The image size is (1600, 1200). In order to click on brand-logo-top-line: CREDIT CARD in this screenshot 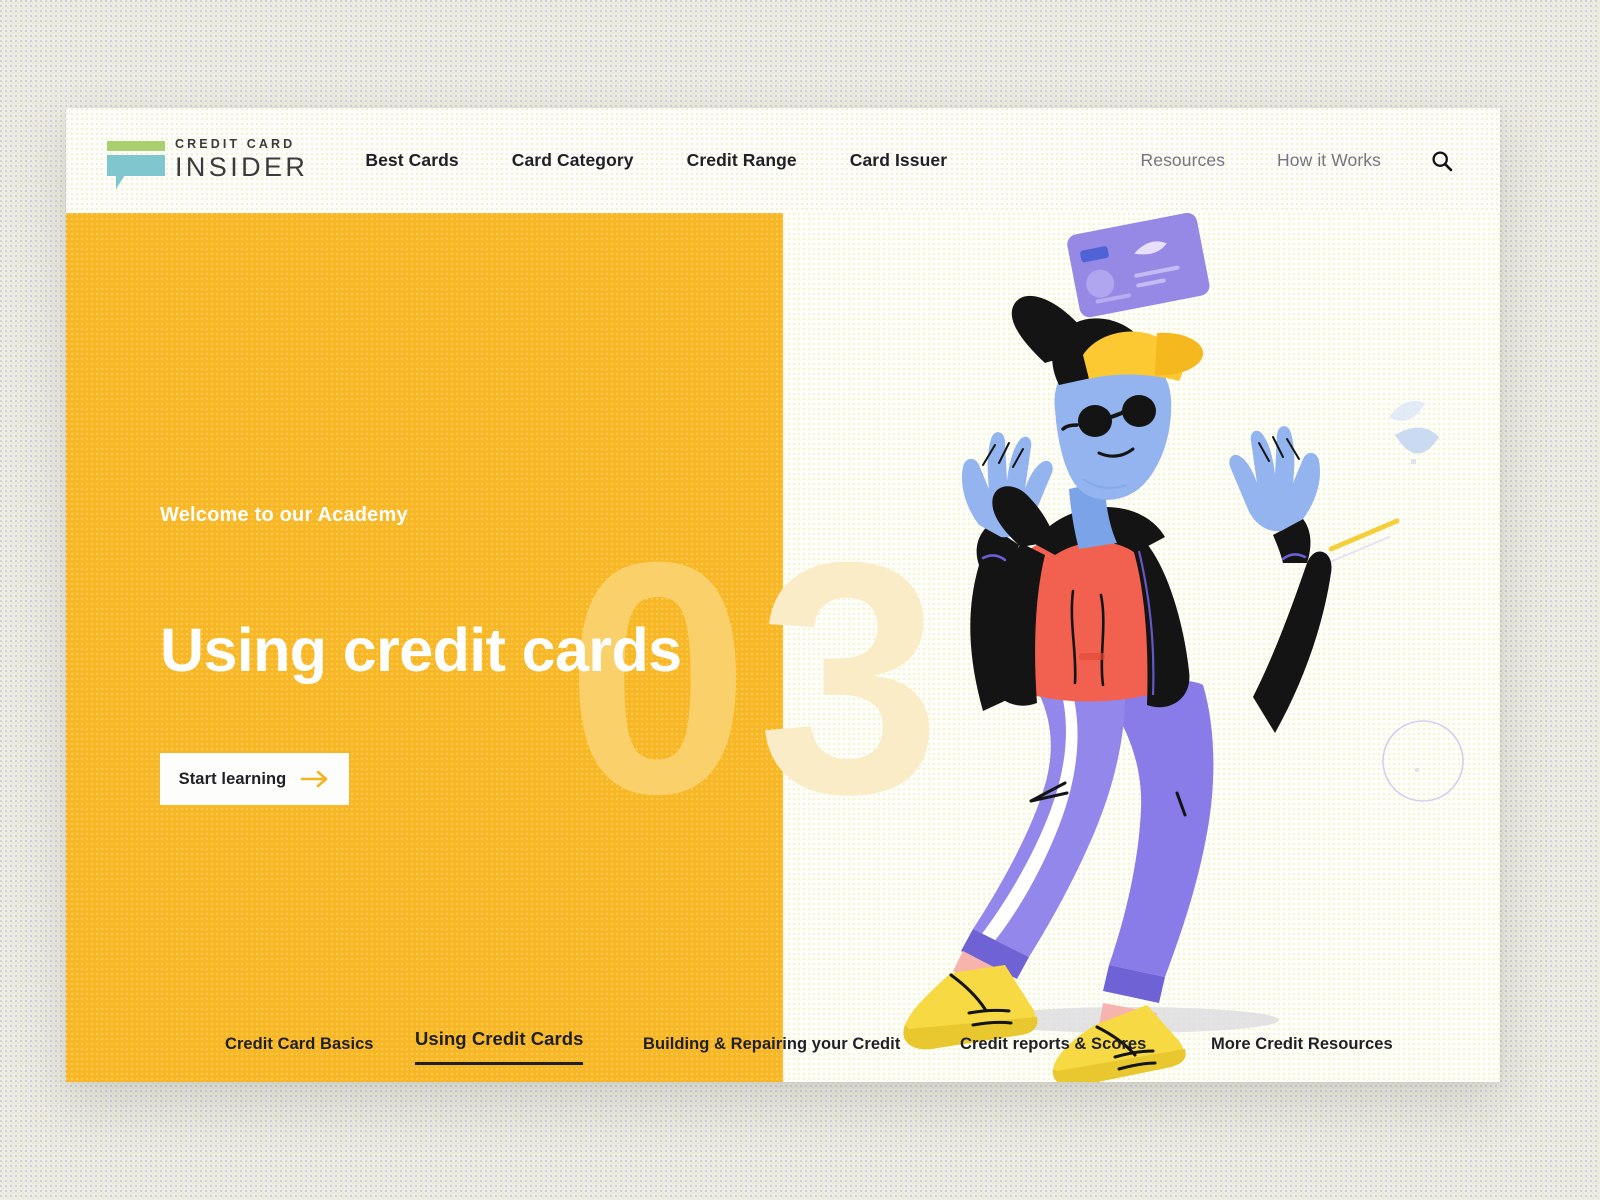, I will do `click(235, 144)`.